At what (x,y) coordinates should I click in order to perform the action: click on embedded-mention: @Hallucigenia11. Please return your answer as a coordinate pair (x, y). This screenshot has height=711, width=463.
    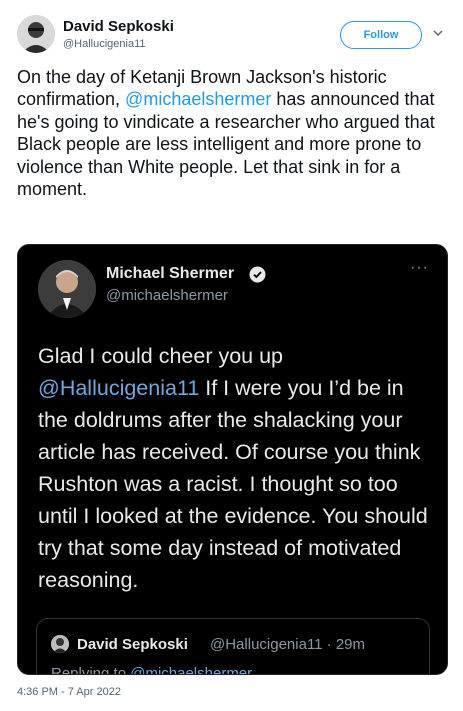
    Looking at the image, I should click on (119, 388).